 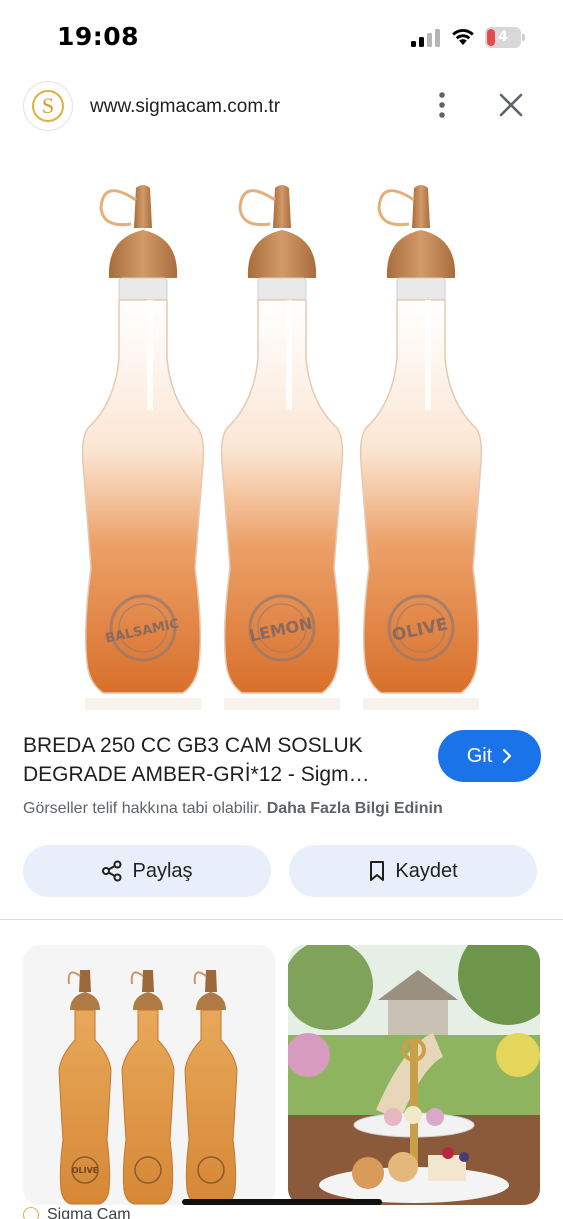 I want to click on status-time: 19:08, so click(x=98, y=36).